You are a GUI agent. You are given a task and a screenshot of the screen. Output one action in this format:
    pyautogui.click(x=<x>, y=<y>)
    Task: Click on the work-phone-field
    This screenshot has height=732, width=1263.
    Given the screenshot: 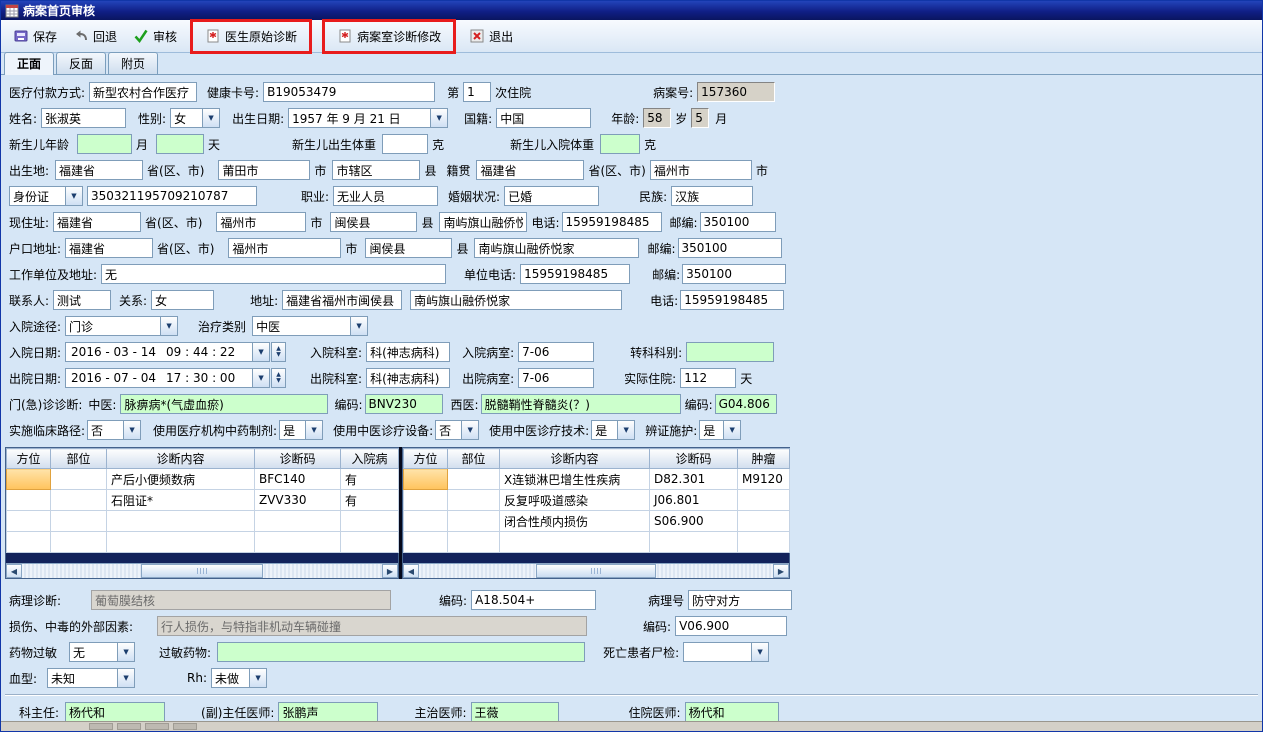 What is the action you would take?
    pyautogui.click(x=575, y=274)
    